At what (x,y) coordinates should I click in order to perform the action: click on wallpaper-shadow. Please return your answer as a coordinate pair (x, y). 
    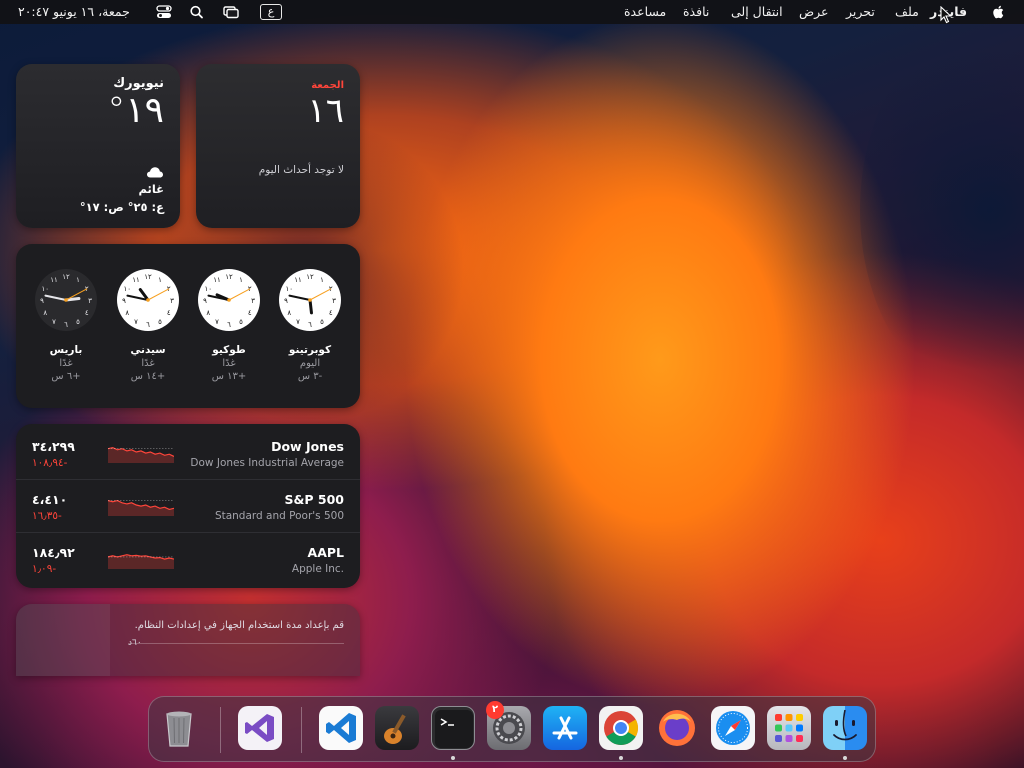
    Looking at the image, I should click on (942, 210).